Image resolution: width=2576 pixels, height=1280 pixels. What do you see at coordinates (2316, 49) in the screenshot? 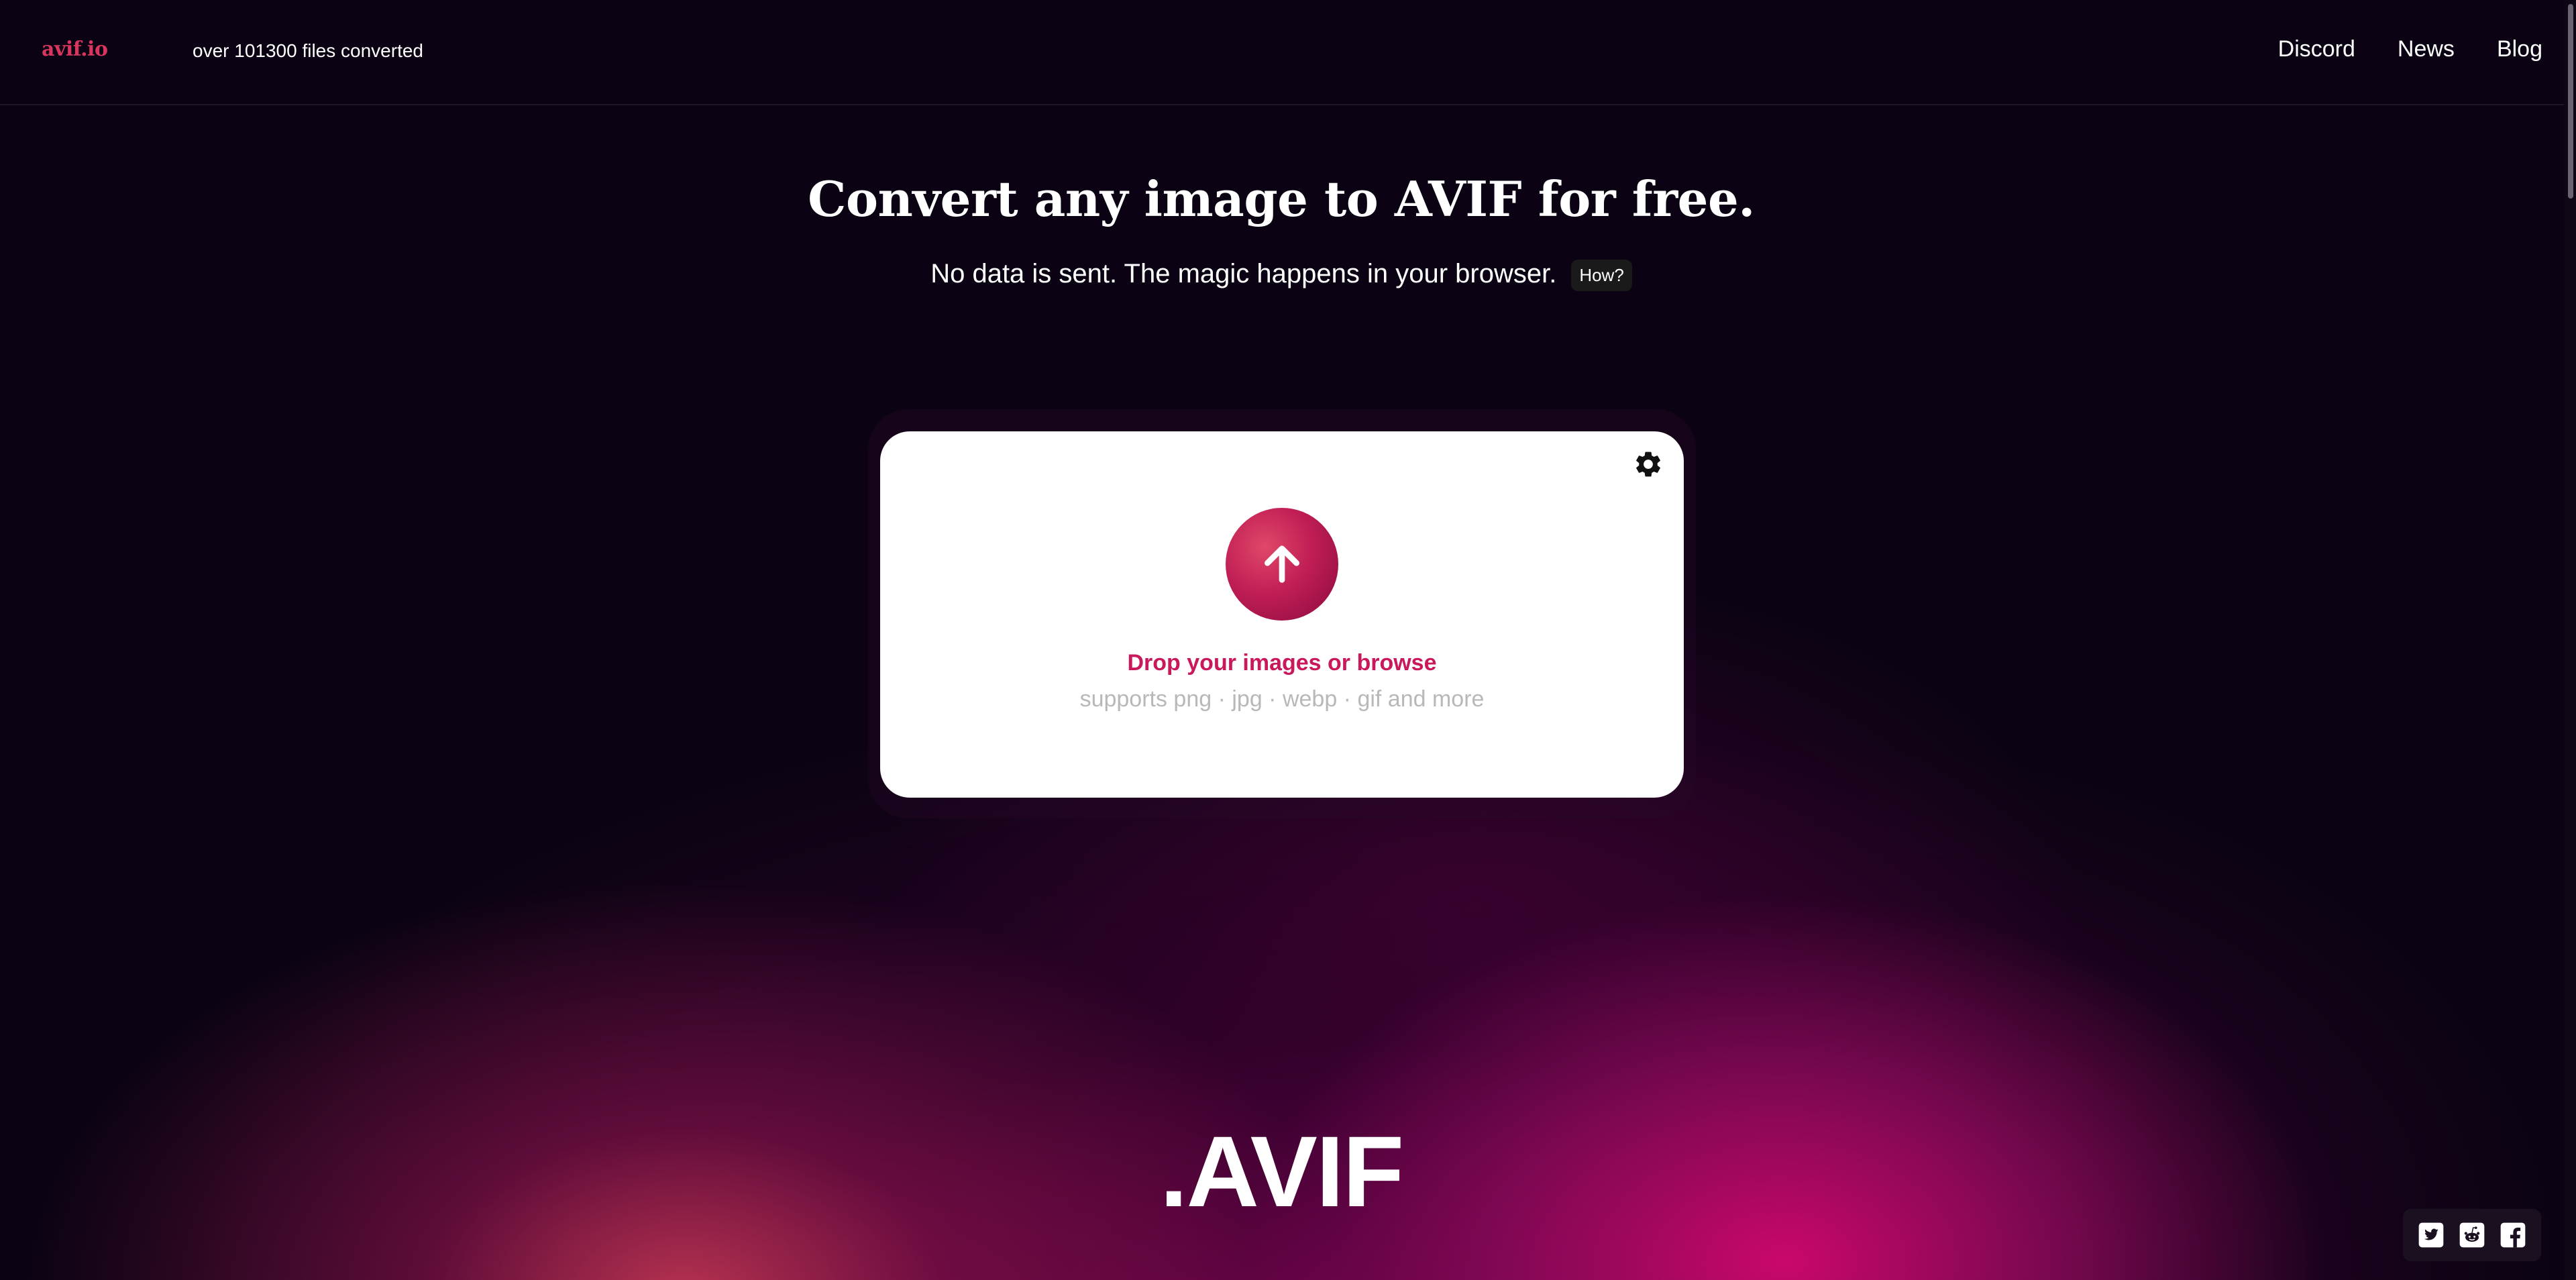
I see `nav-discord: Discord` at bounding box center [2316, 49].